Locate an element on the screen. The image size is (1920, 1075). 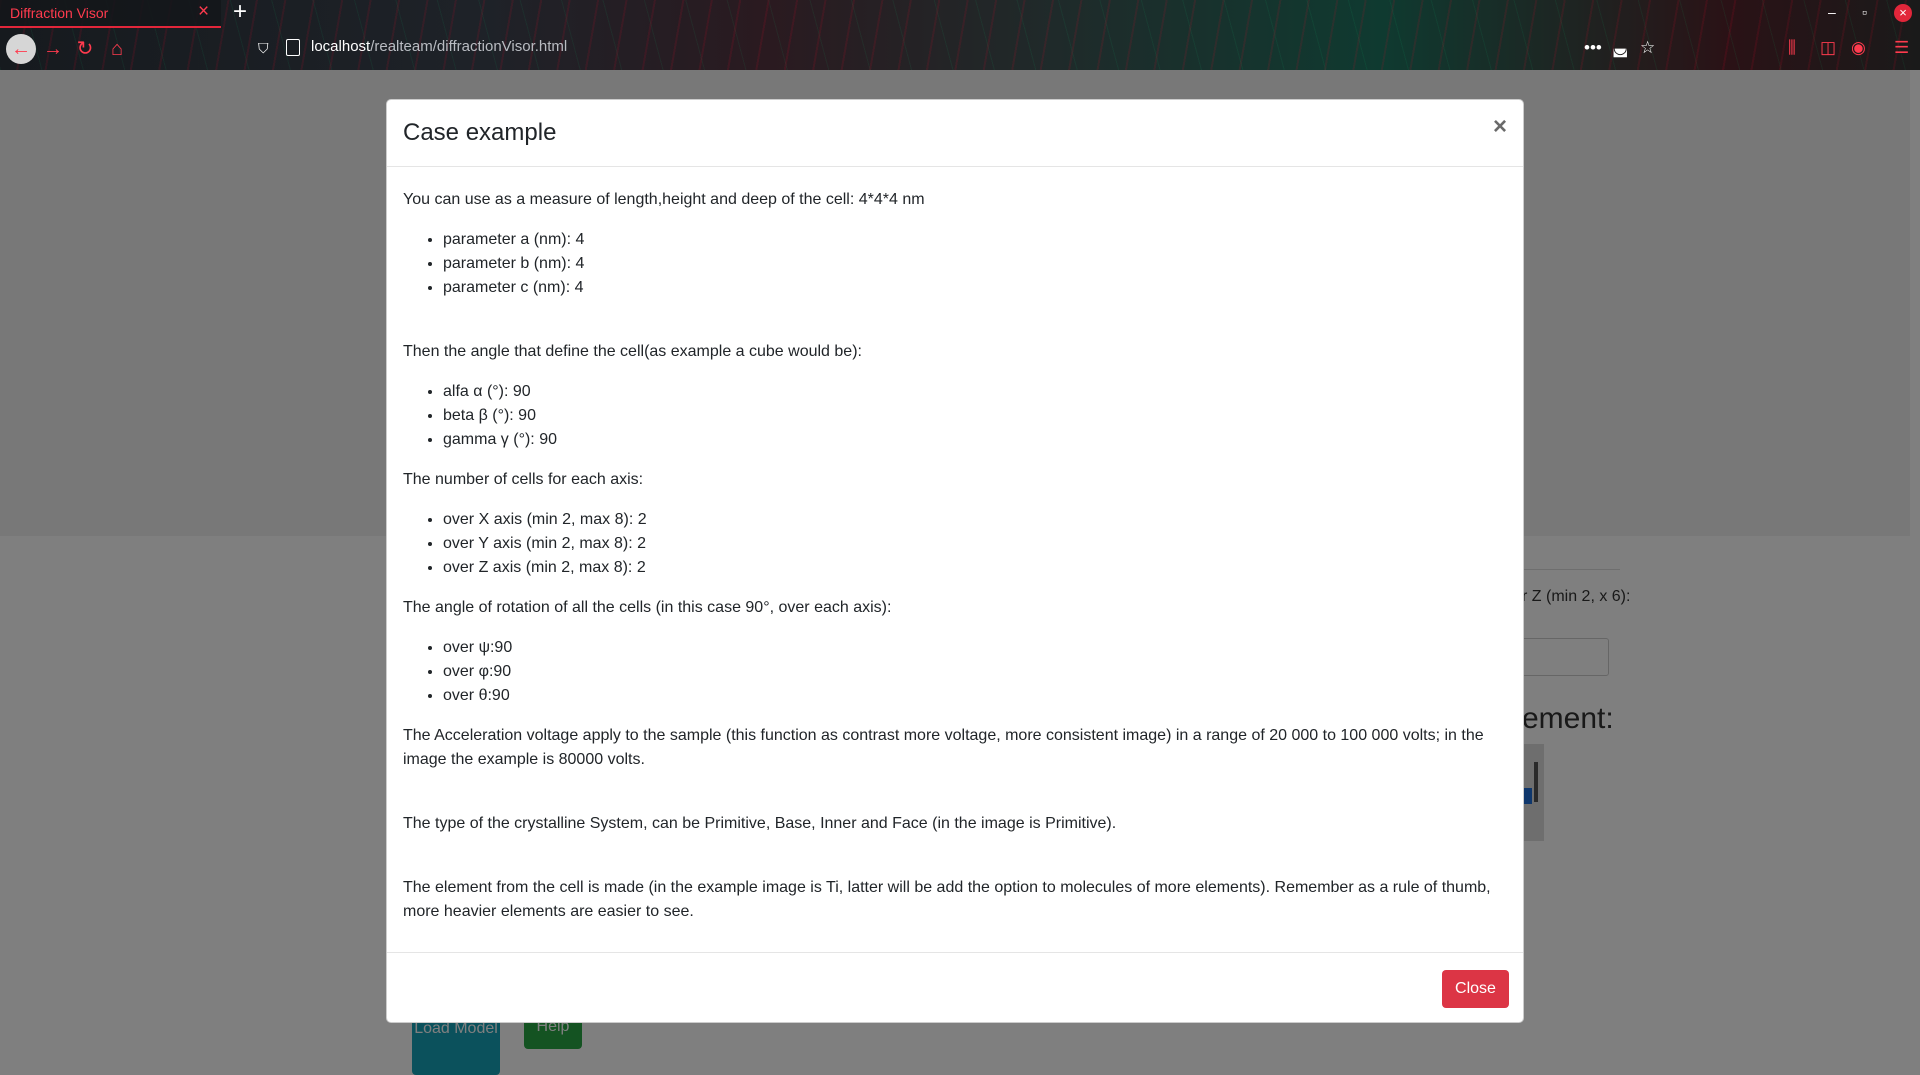
list-item: parameter b (nm): 4 is located at coordinates (973, 264).